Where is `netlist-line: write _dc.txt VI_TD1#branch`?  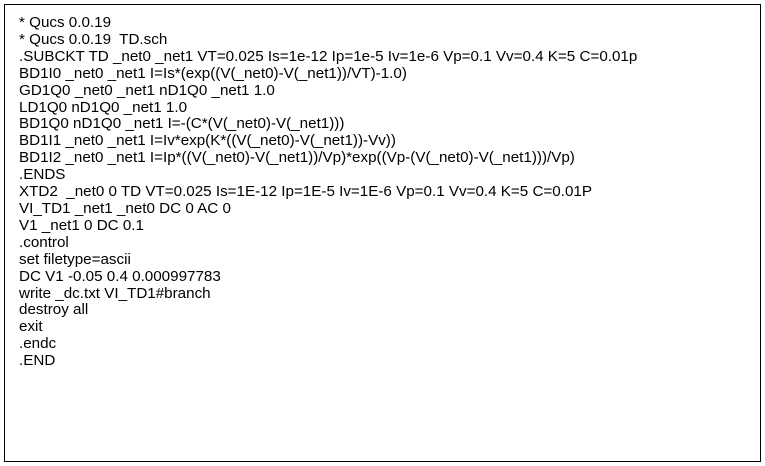 netlist-line: write _dc.txt VI_TD1#branch is located at coordinates (115, 293).